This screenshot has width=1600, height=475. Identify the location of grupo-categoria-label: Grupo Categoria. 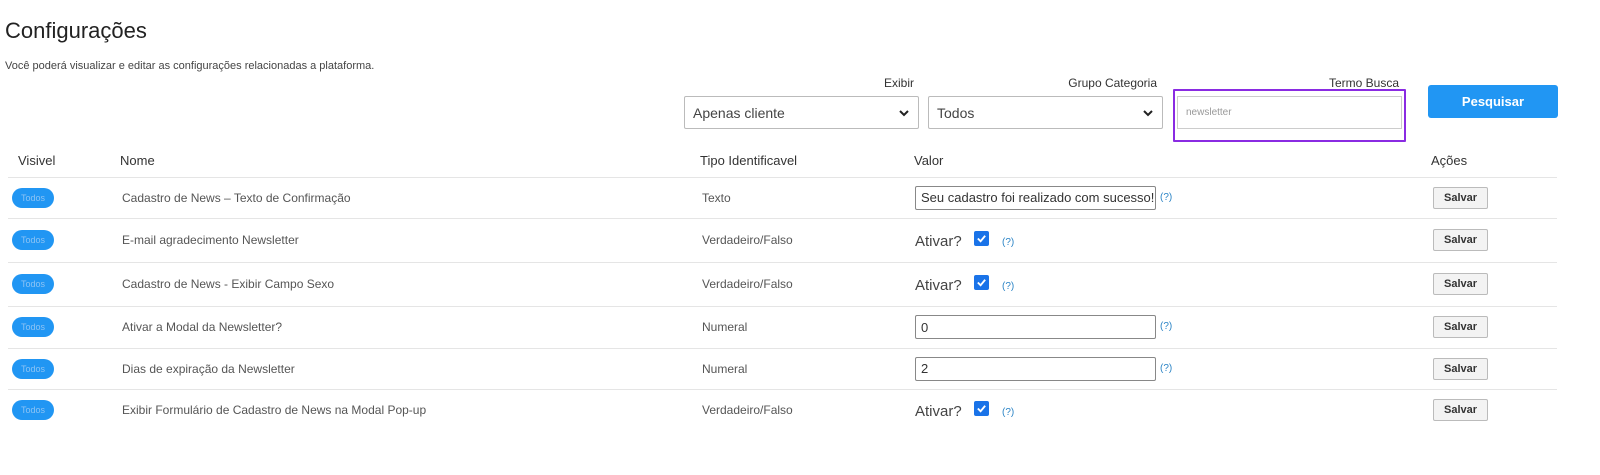
(1112, 83).